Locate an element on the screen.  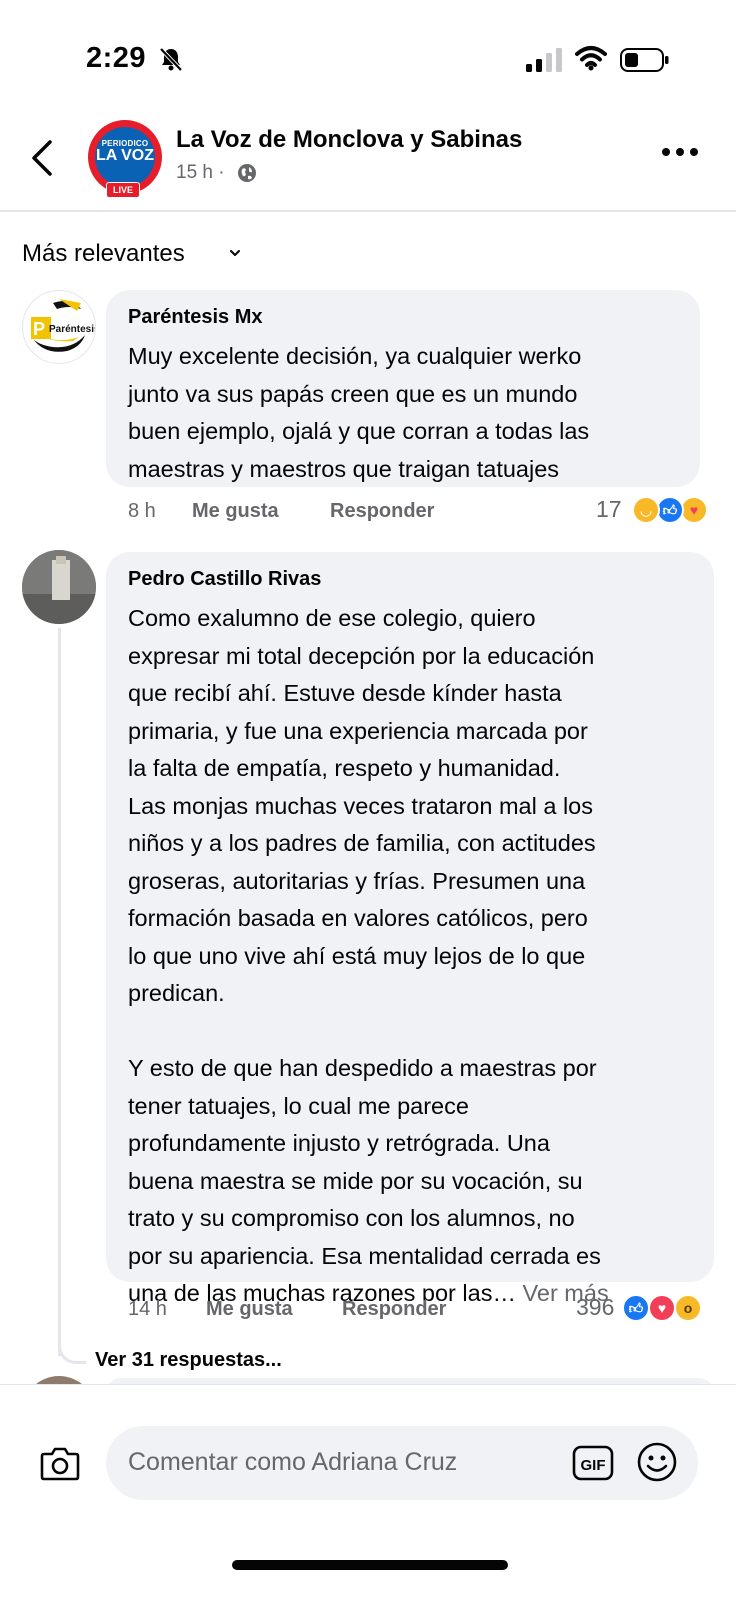
post-time: 15 h · is located at coordinates (200, 172).